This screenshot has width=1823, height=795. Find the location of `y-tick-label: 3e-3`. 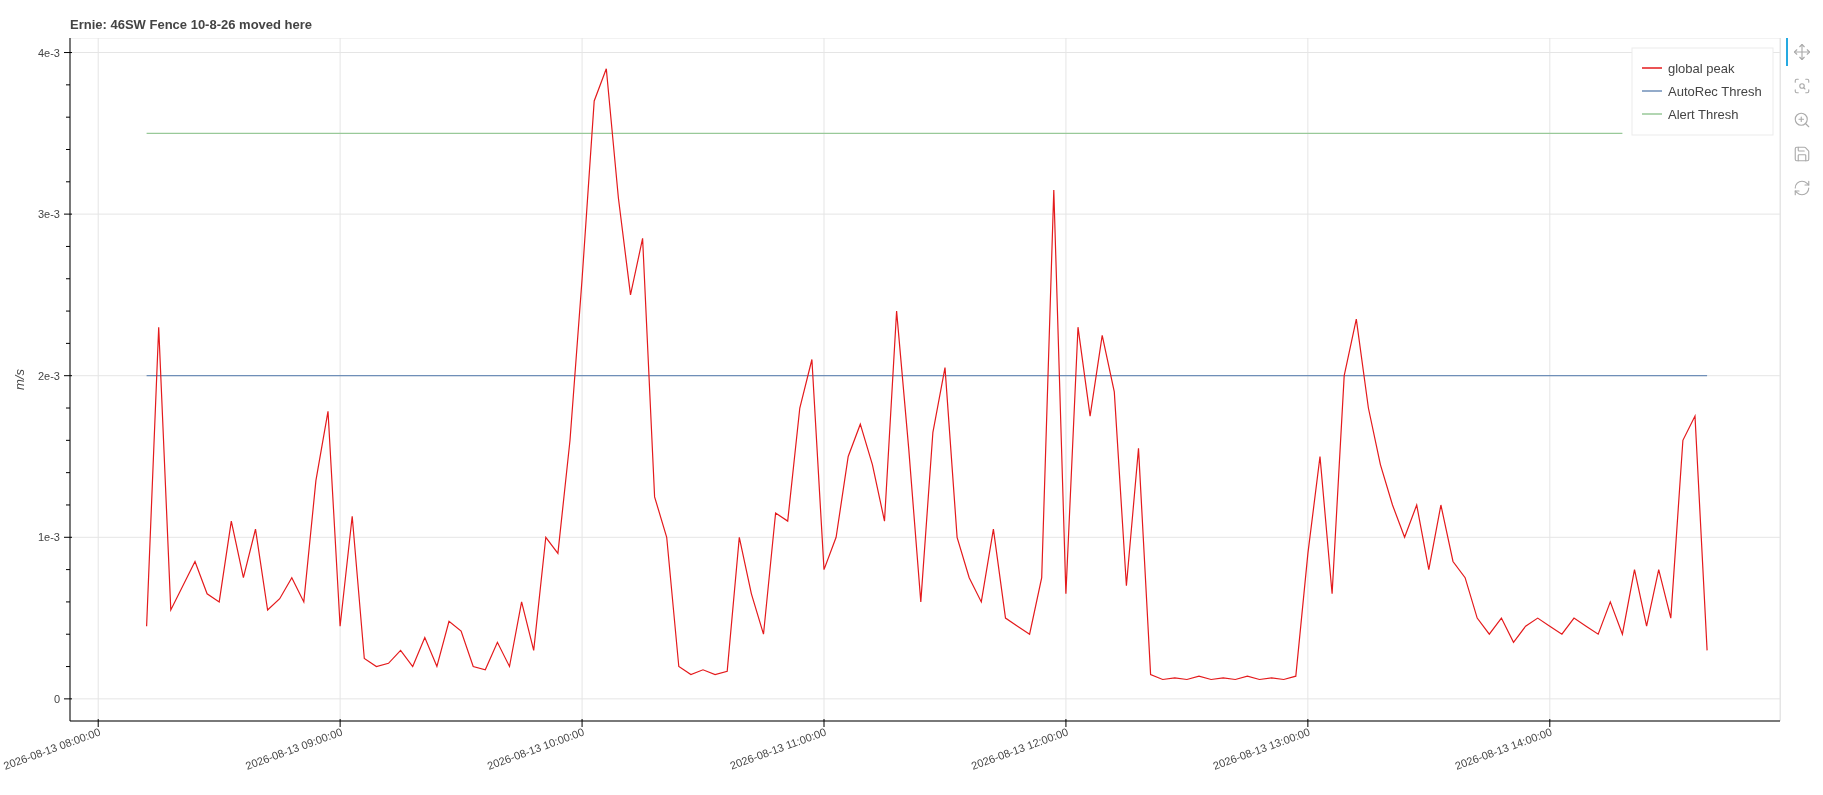

y-tick-label: 3e-3 is located at coordinates (48, 214).